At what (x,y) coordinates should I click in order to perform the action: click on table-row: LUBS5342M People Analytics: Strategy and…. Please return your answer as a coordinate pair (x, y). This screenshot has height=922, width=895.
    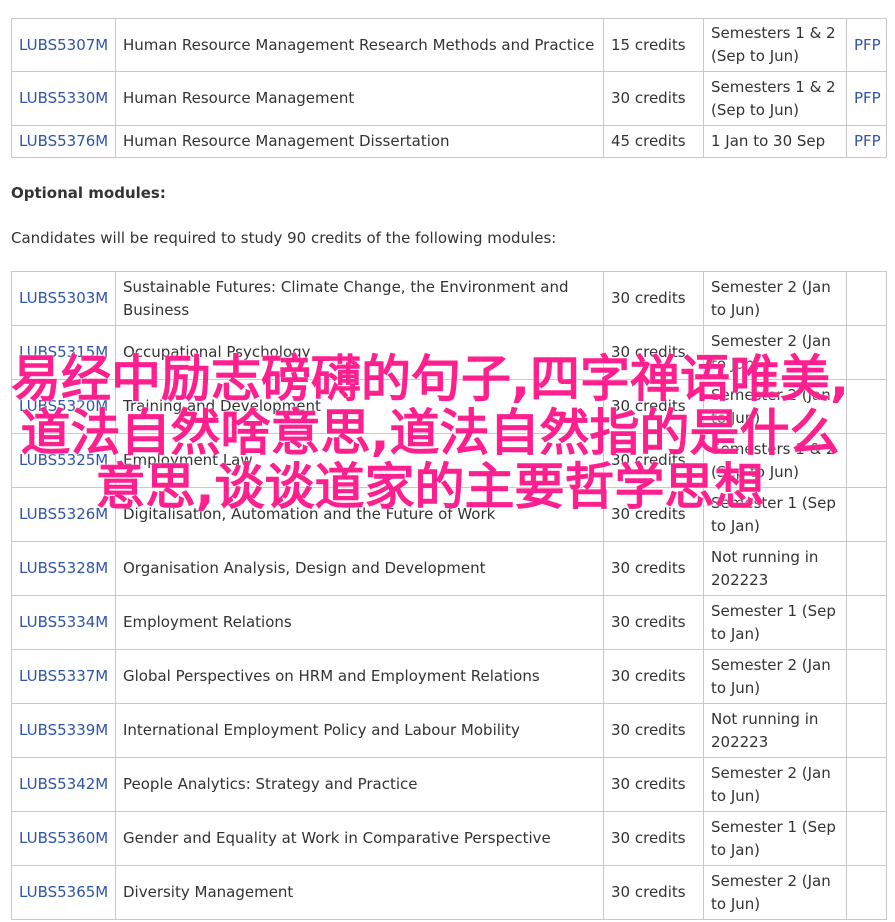
    Looking at the image, I should click on (449, 784).